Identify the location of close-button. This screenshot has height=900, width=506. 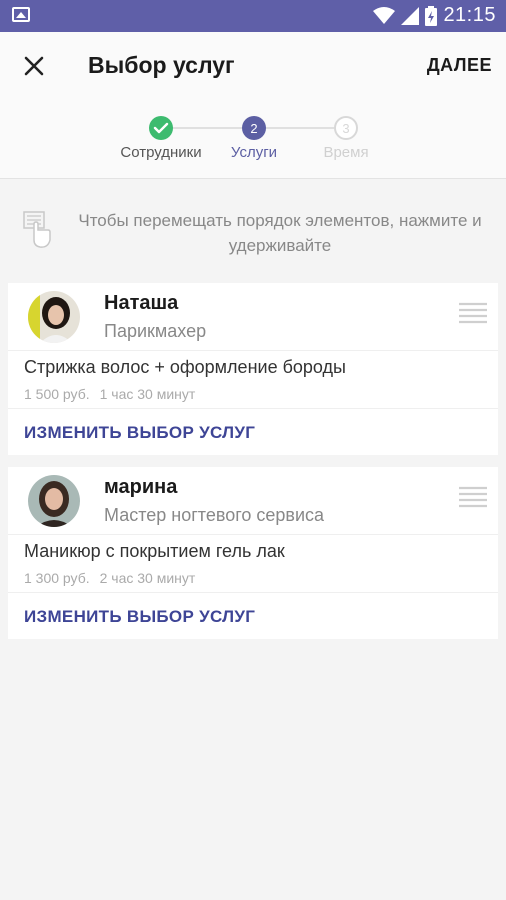
(34, 66).